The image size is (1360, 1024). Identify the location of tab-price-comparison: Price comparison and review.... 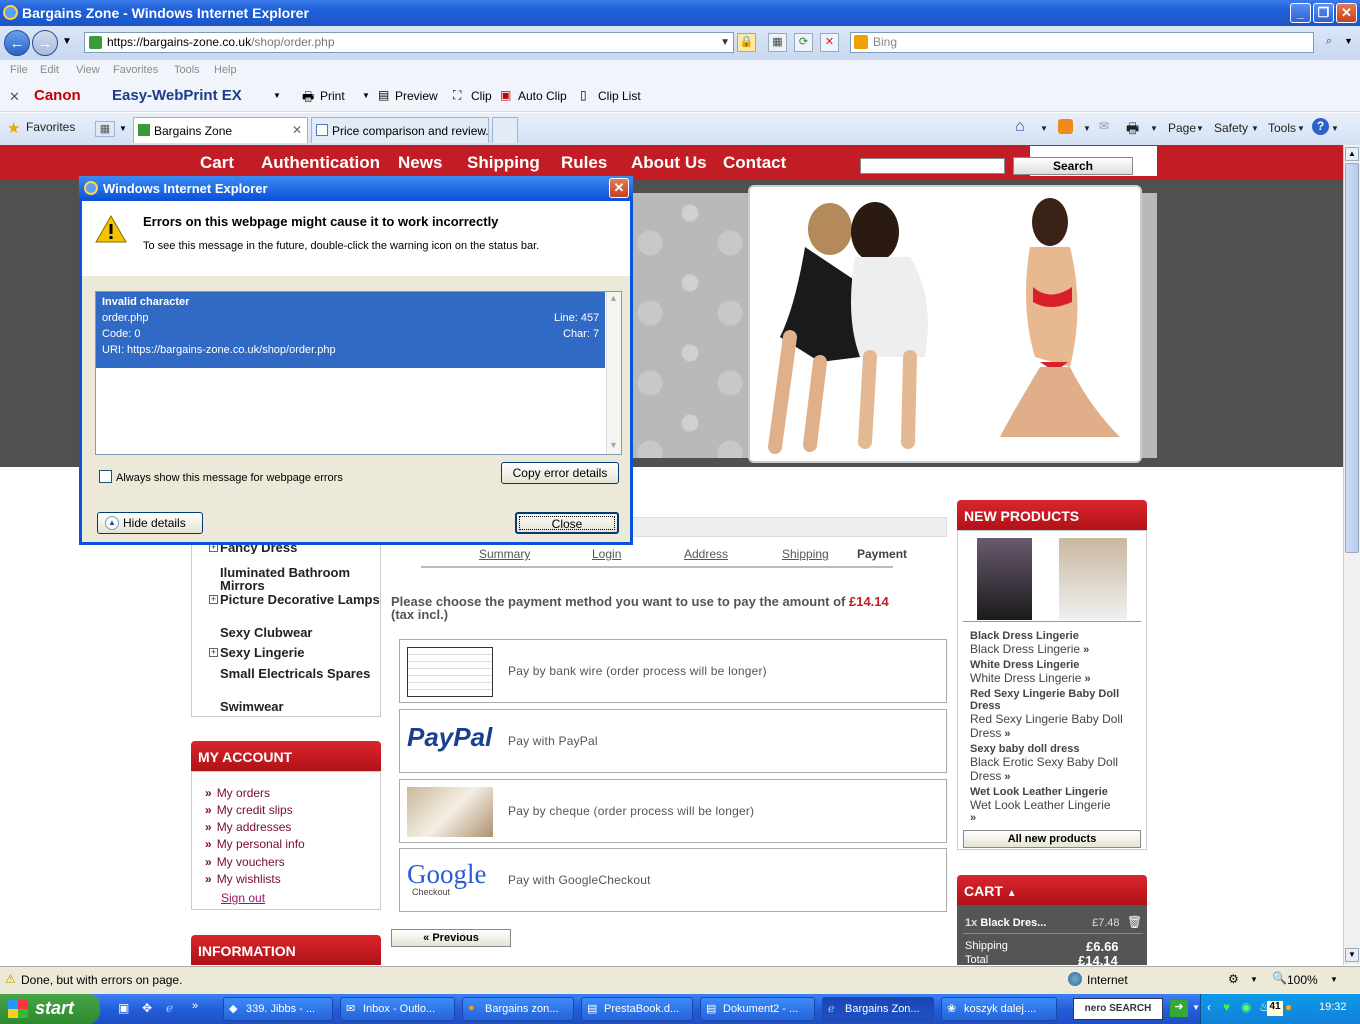
(400, 130).